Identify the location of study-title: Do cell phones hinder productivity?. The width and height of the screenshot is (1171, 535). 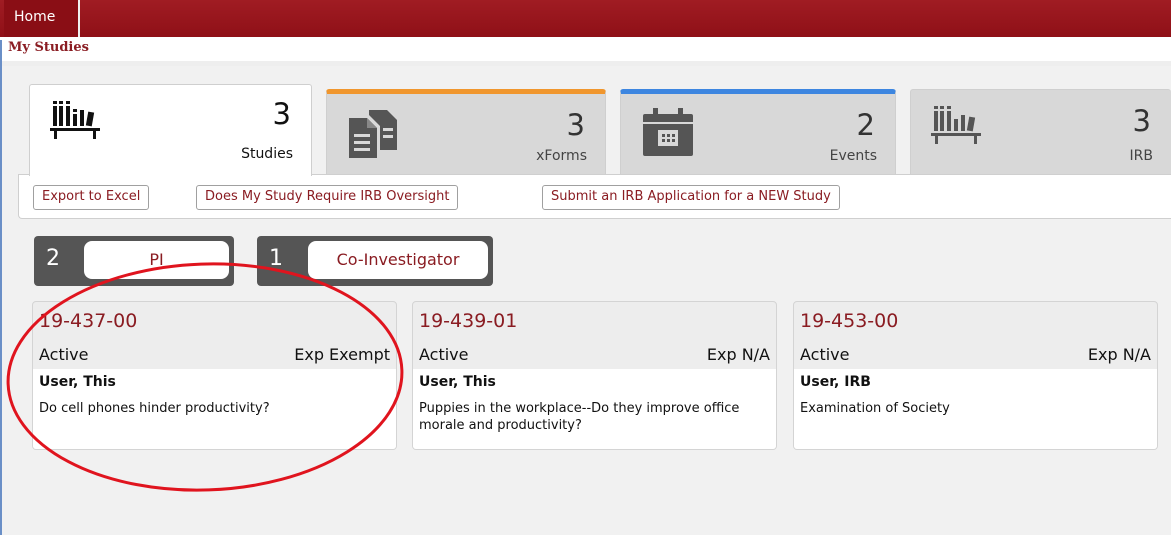
(154, 408).